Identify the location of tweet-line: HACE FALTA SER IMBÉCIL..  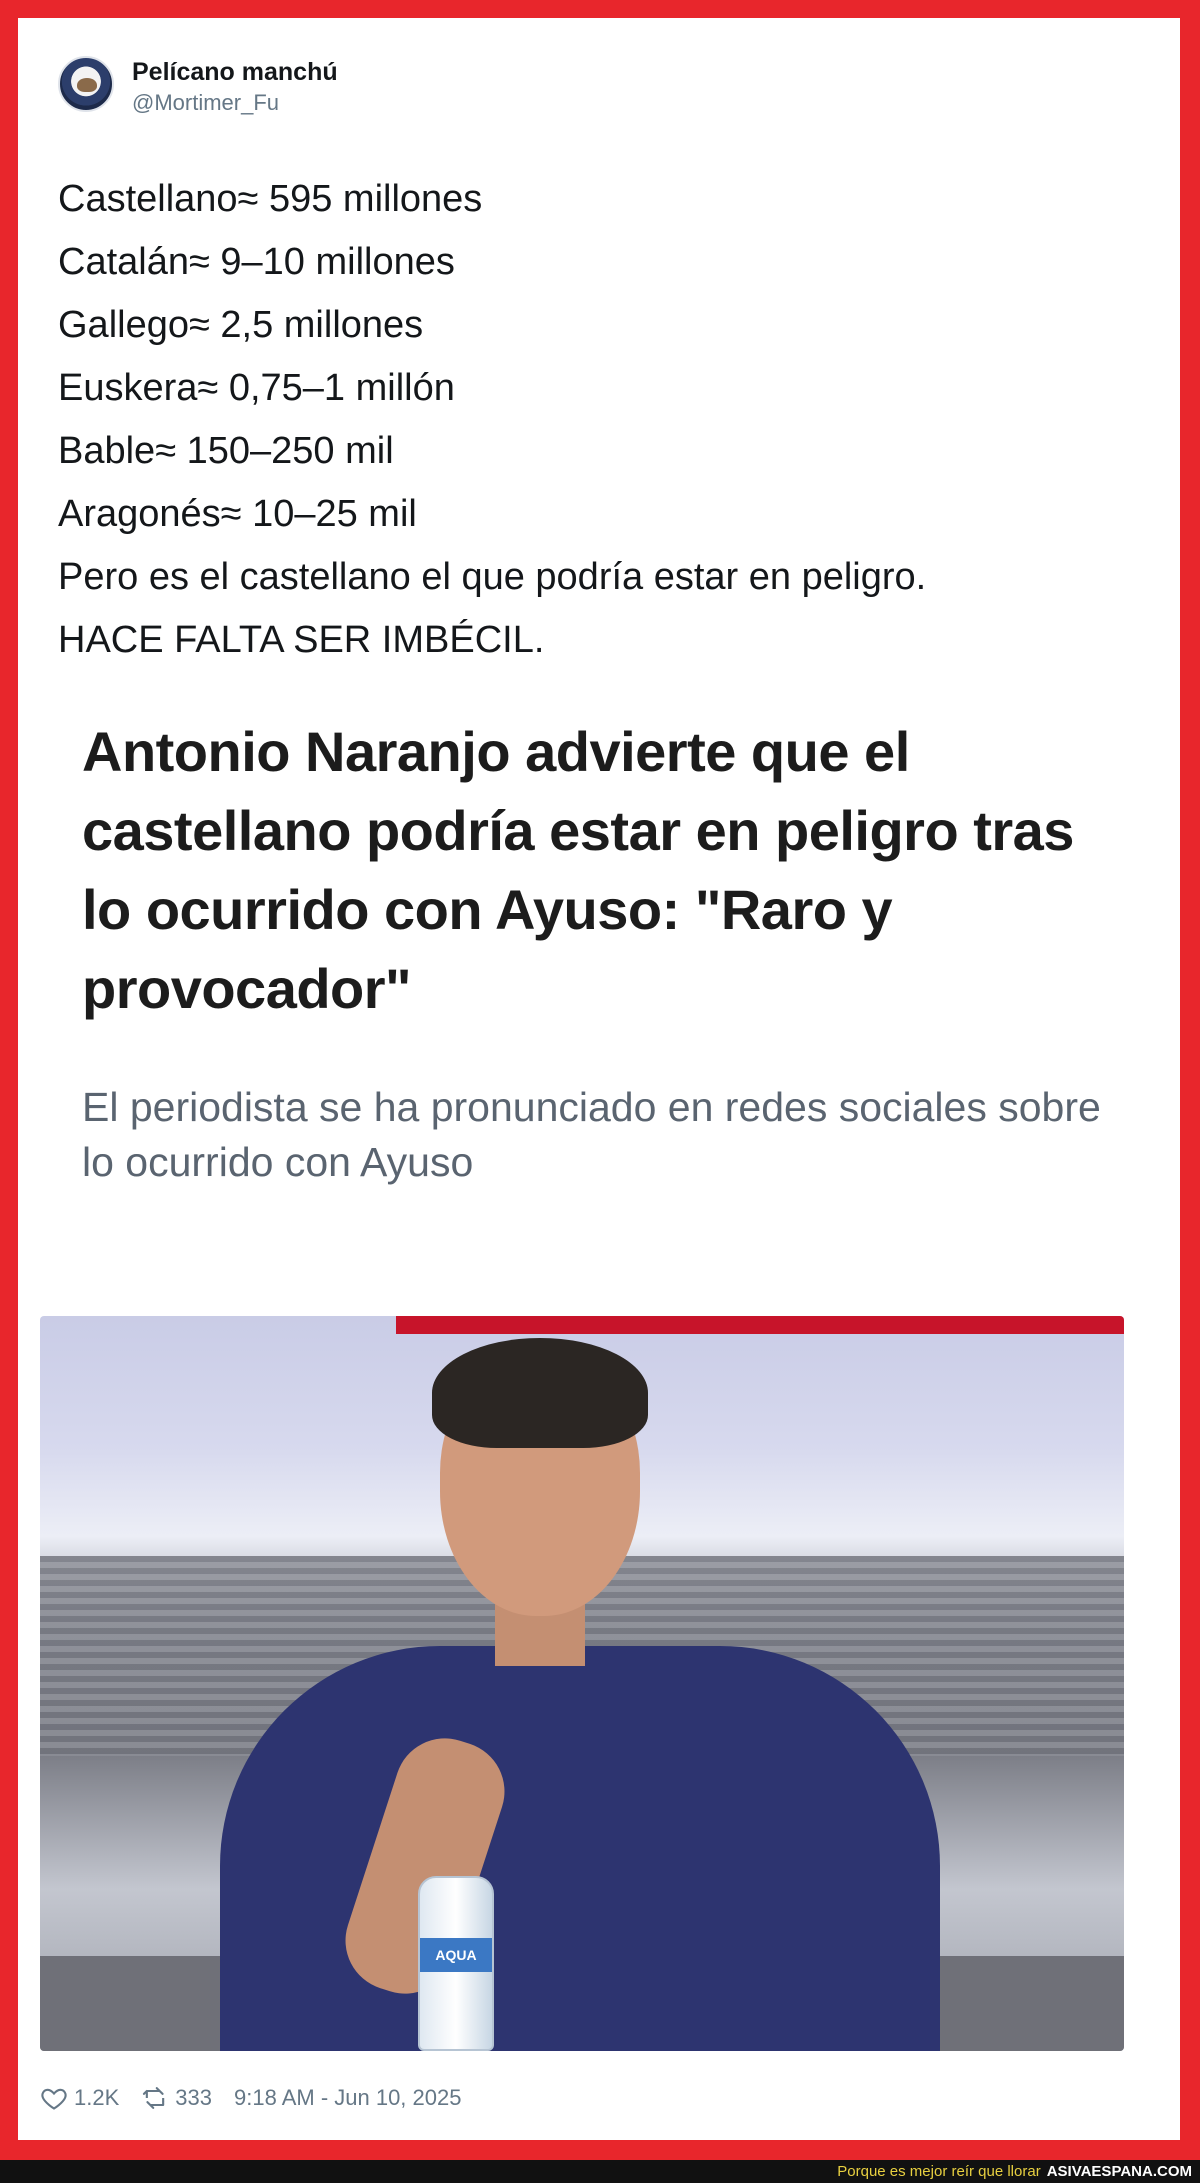
(301, 640).